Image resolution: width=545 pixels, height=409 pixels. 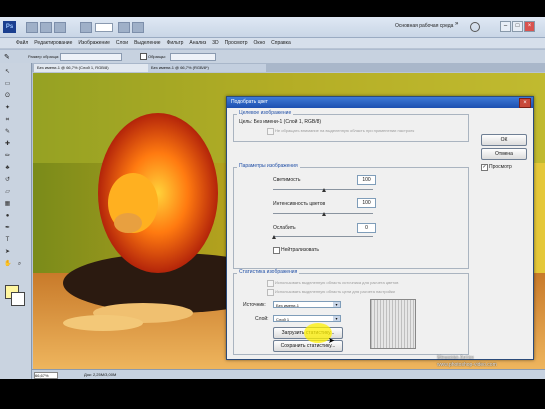 I want to click on eyedropper-tool-icon: ✎, so click(x=7, y=132).